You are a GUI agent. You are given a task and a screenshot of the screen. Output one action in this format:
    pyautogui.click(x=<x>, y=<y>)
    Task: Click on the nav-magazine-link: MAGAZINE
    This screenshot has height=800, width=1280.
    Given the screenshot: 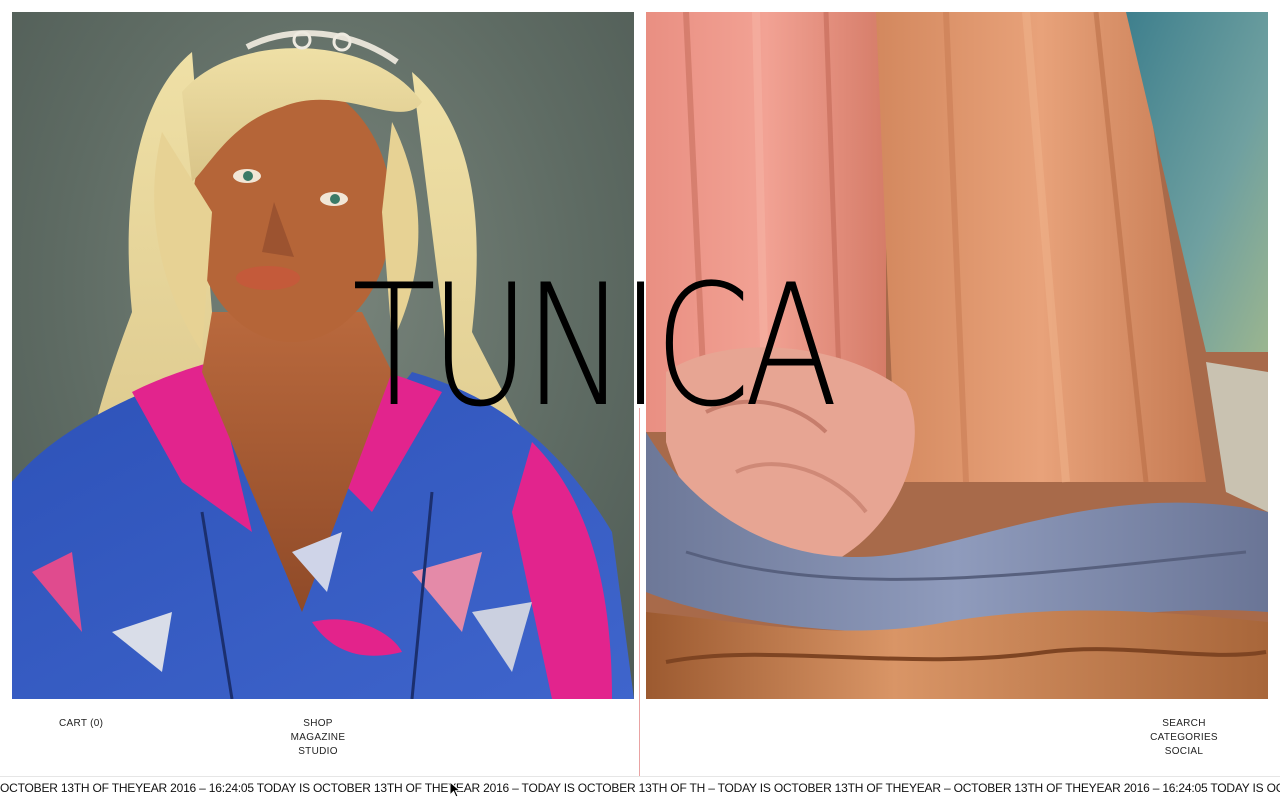 What is the action you would take?
    pyautogui.click(x=318, y=738)
    